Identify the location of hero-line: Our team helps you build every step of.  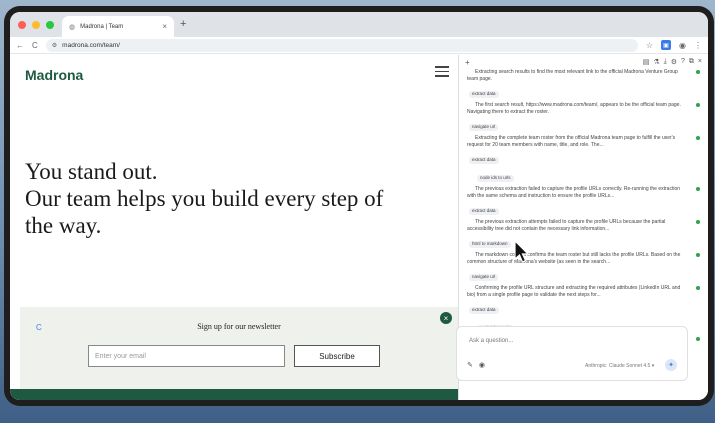
(204, 198).